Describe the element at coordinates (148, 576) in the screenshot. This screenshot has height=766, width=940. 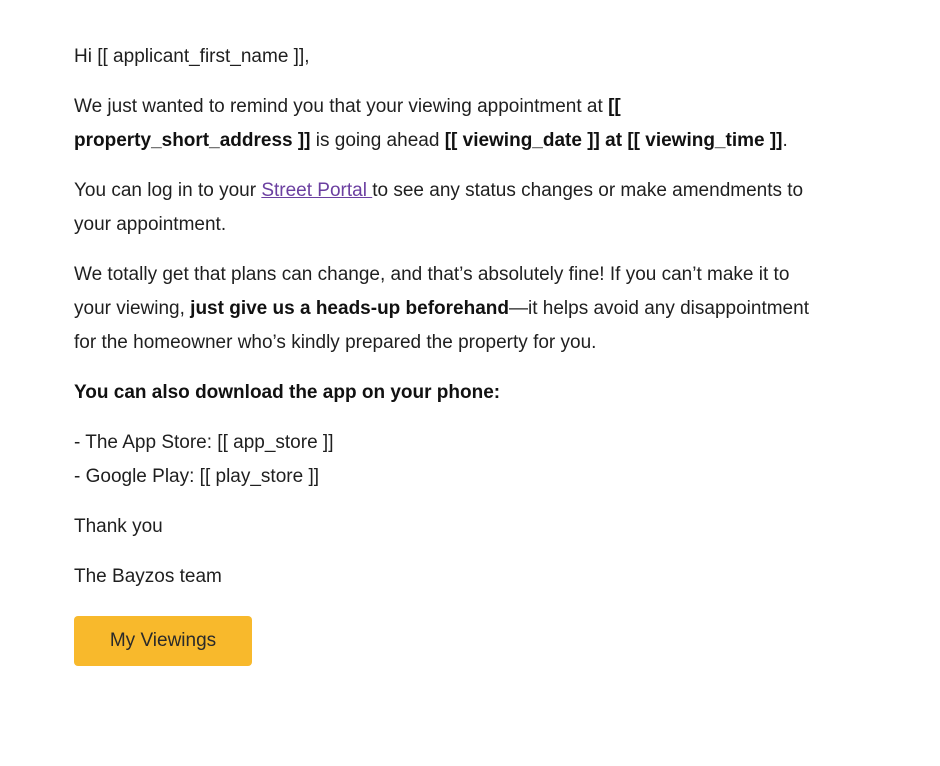
I see `signature: The Bayzos team` at that location.